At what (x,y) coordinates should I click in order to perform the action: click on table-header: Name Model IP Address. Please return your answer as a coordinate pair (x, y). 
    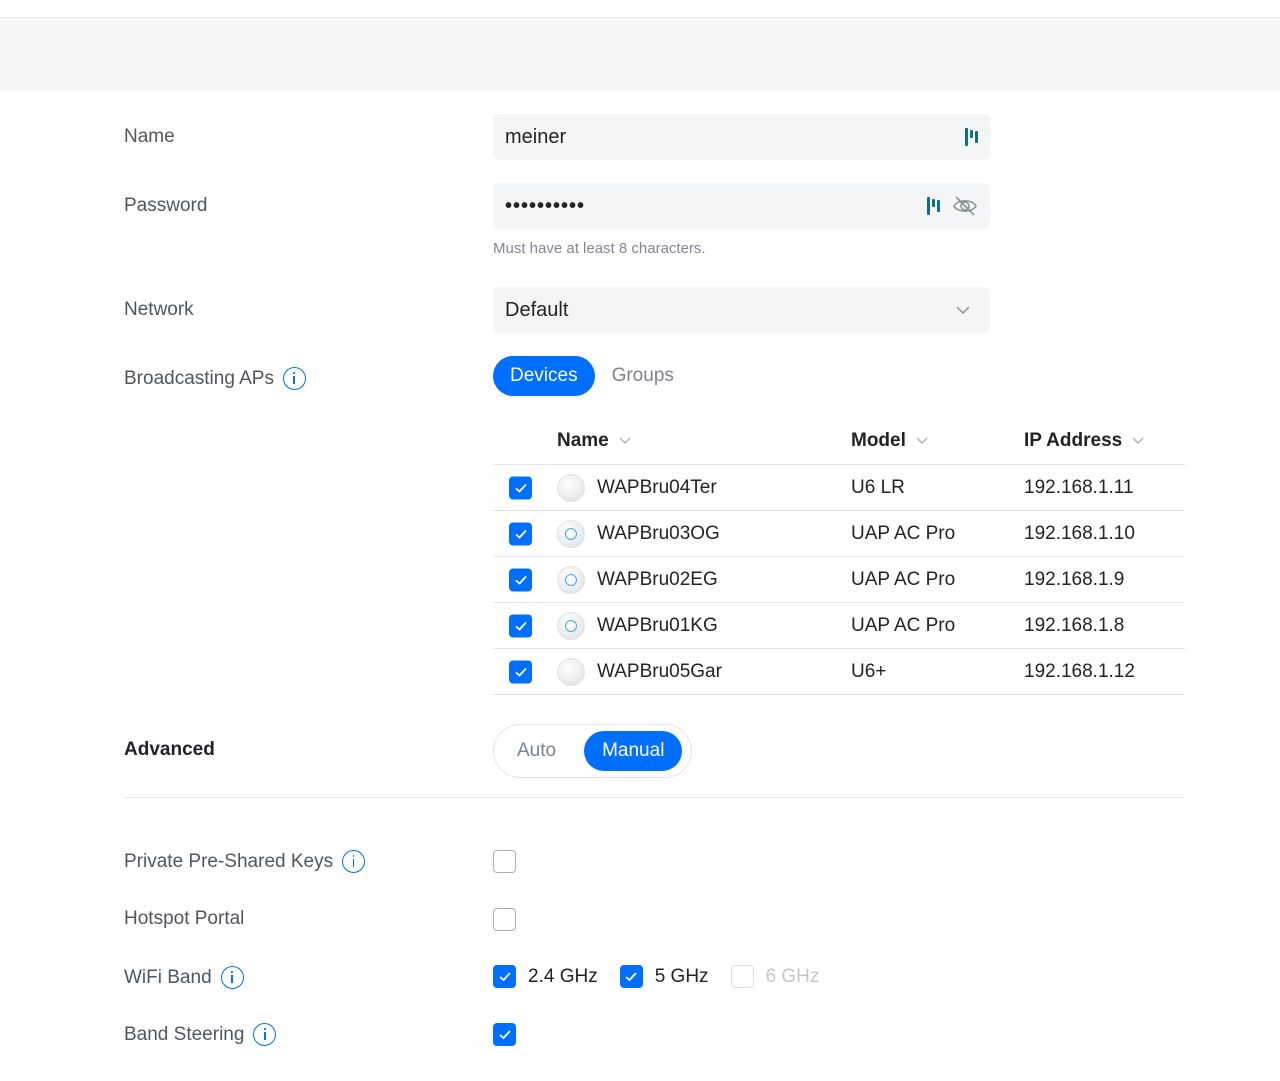
    Looking at the image, I should click on (839, 441).